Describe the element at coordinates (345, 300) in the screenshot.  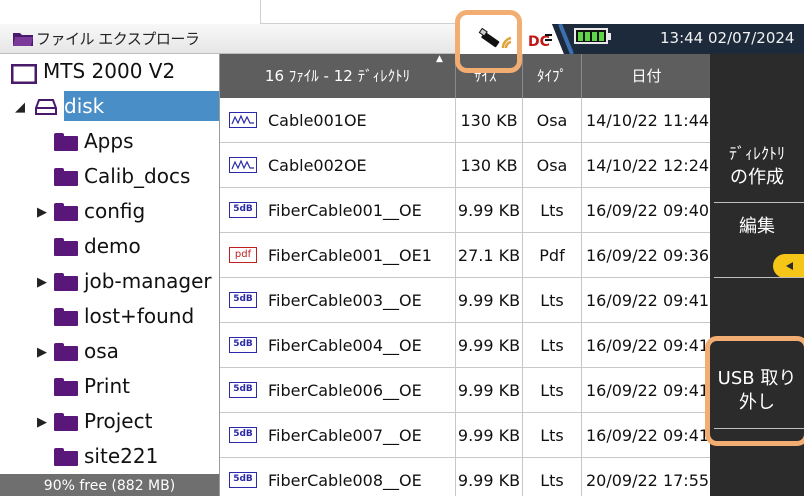
I see `file-name: FiberCable003__OE` at that location.